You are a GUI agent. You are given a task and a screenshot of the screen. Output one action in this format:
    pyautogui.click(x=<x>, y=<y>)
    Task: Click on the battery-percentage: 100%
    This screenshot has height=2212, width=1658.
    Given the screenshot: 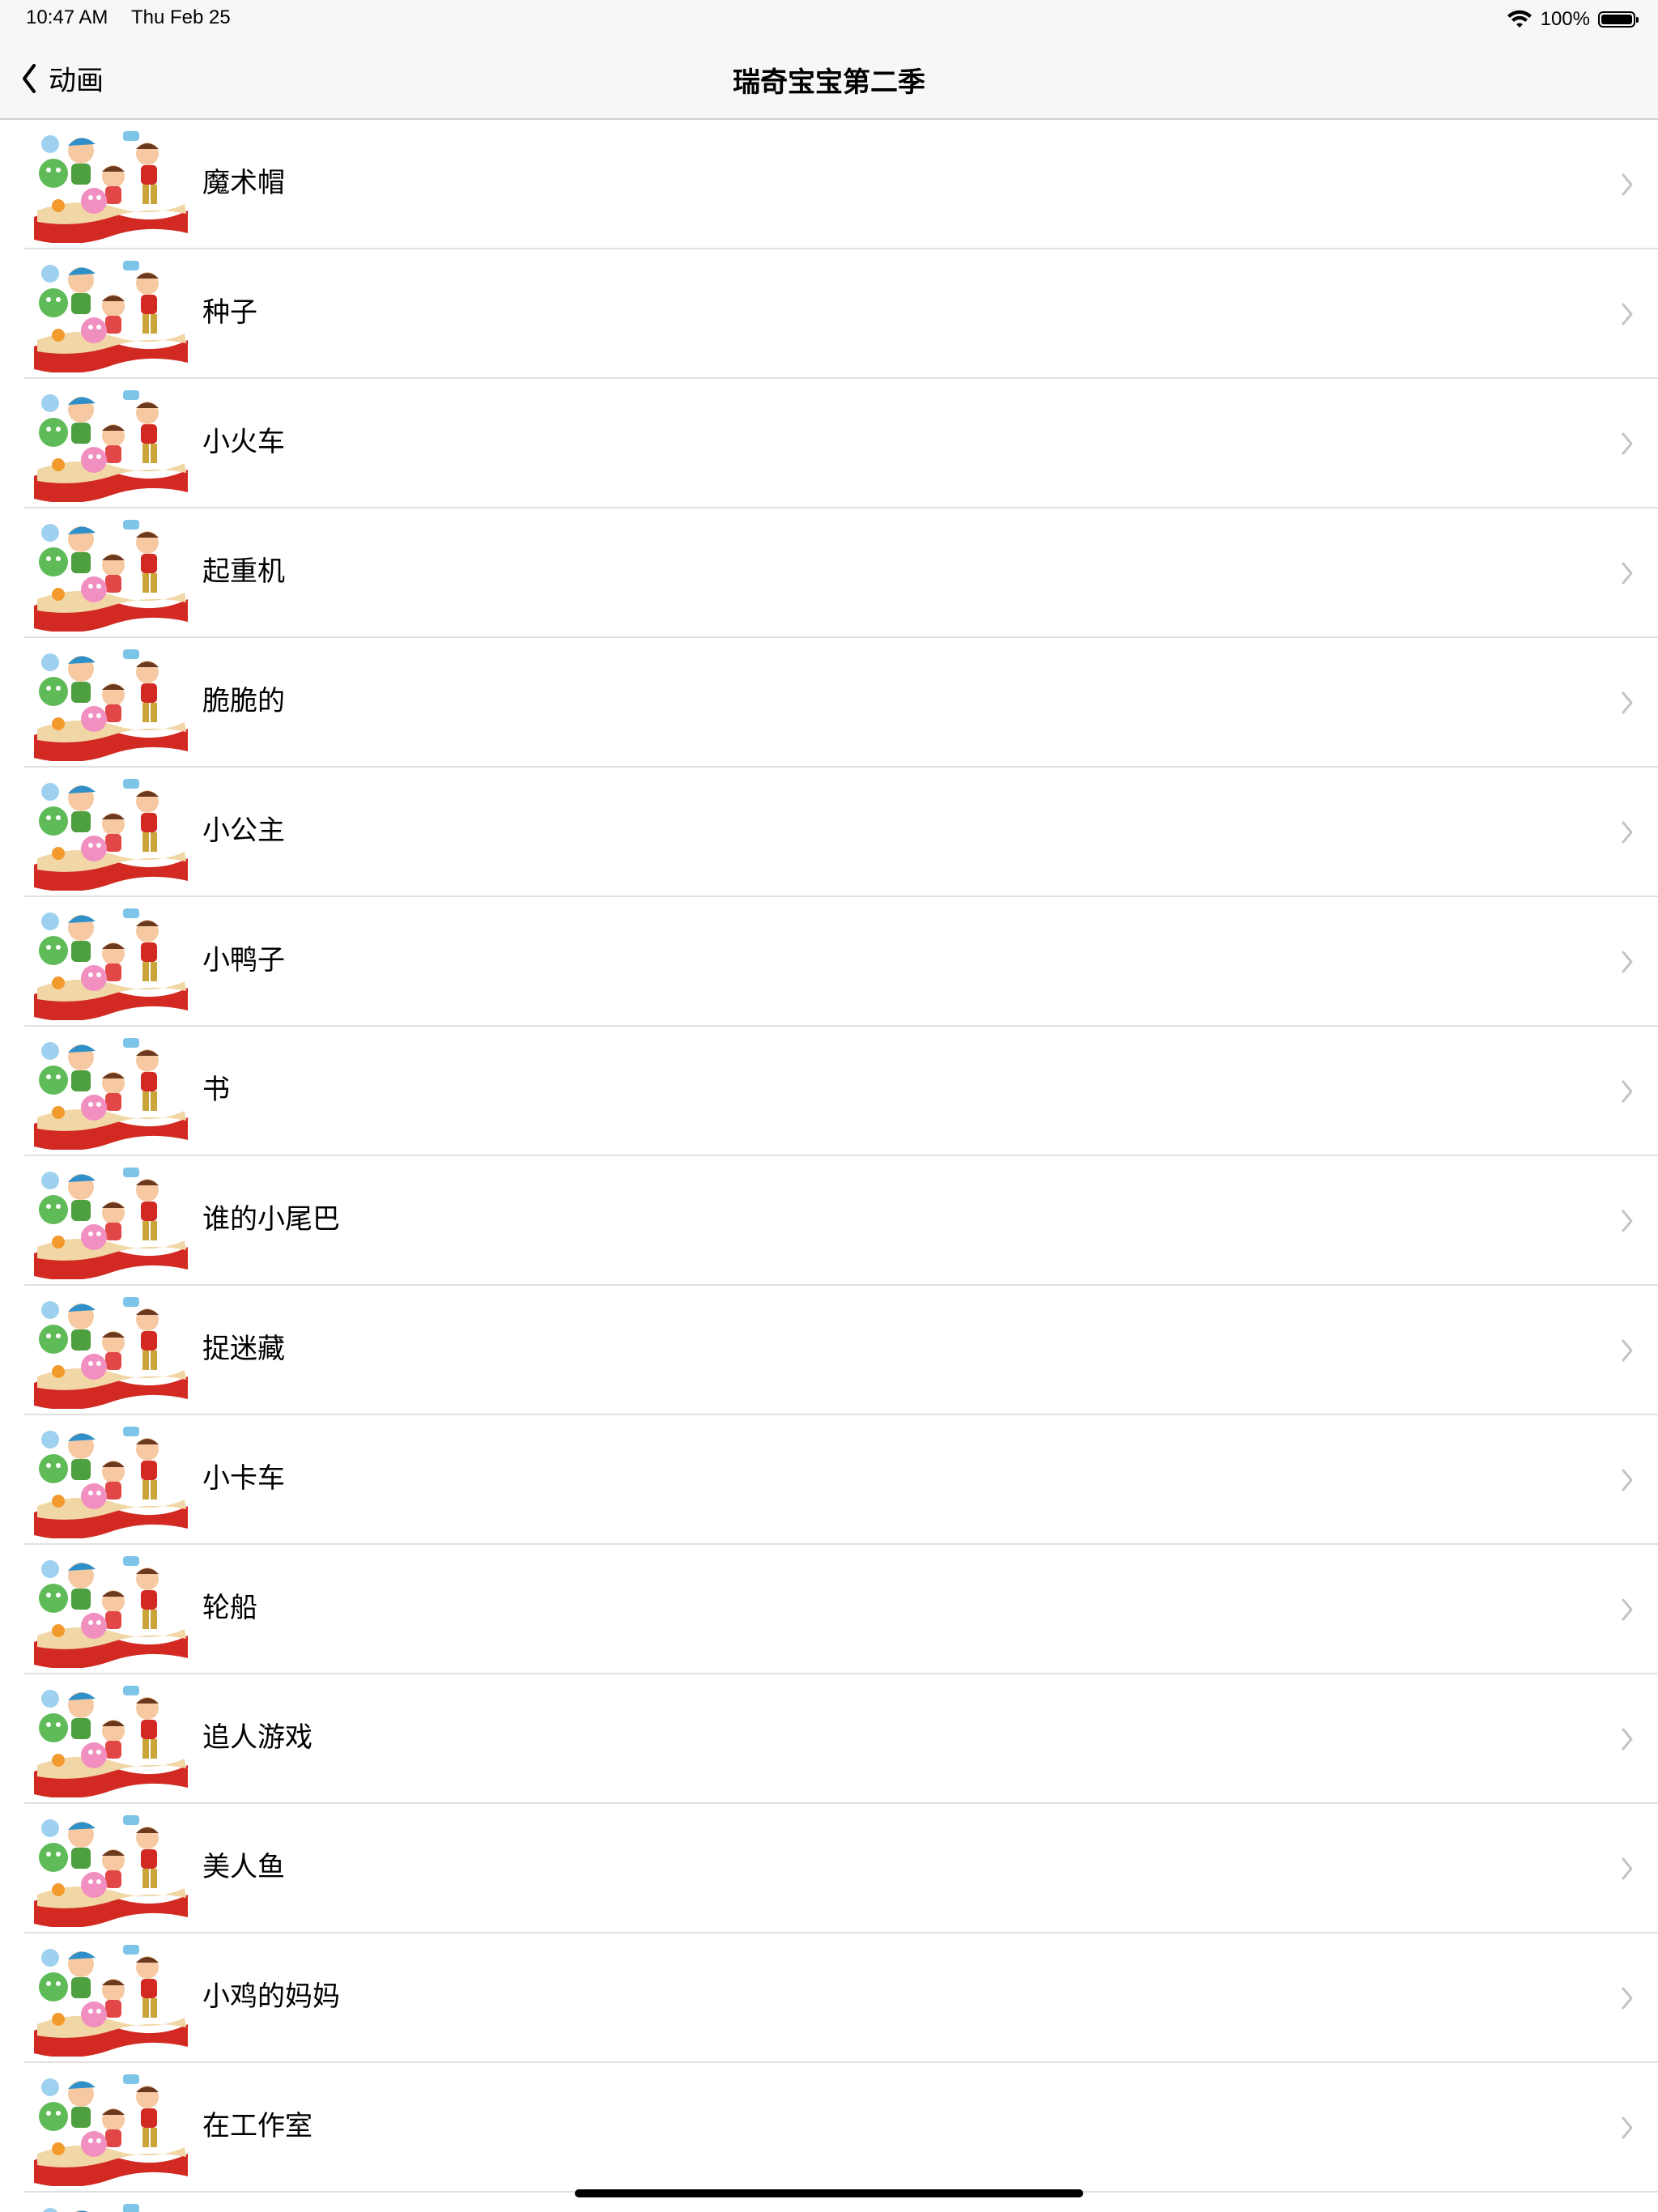 What is the action you would take?
    pyautogui.click(x=1565, y=19)
    